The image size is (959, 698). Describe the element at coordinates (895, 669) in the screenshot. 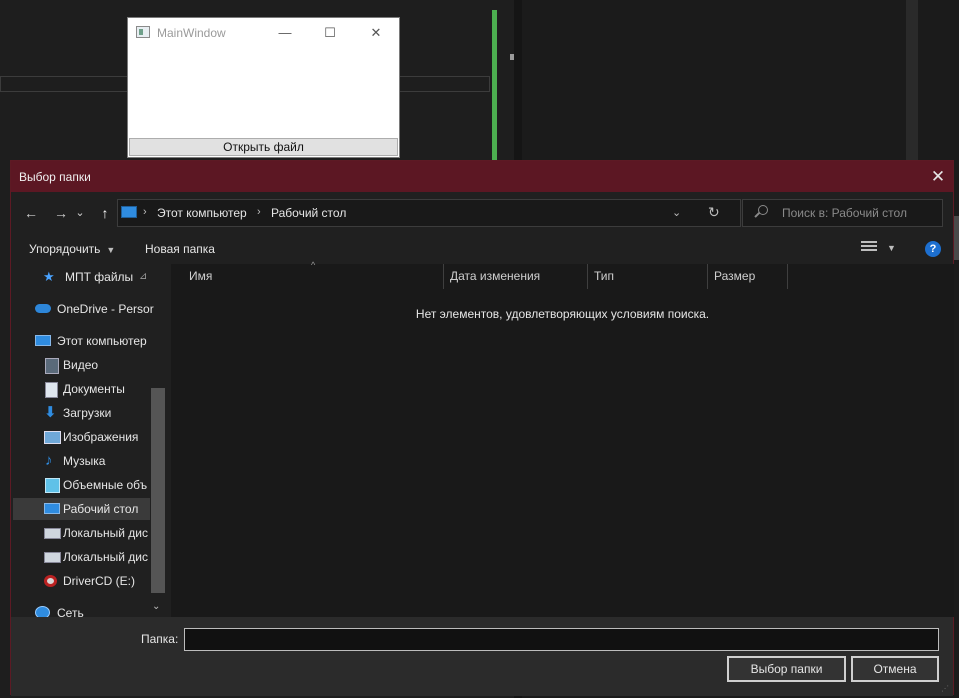

I see `cancel-button: Отмена` at that location.